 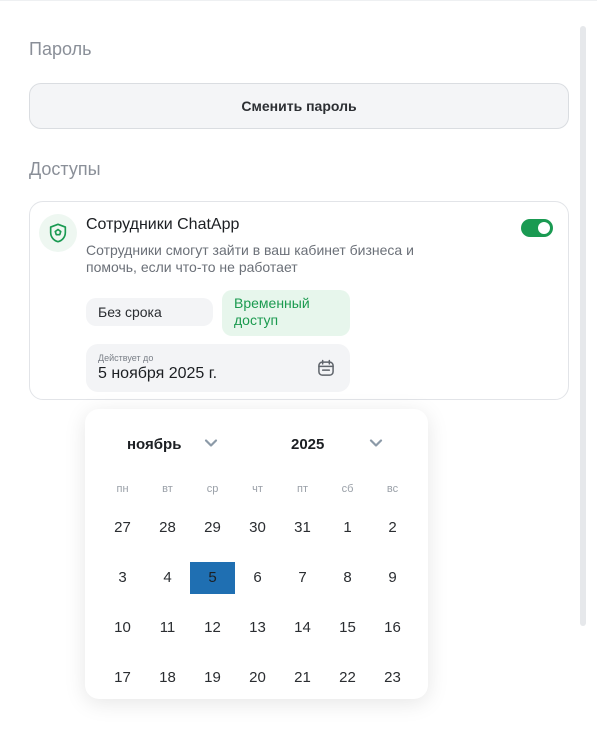 I want to click on calendar-day: 16, so click(x=392, y=628).